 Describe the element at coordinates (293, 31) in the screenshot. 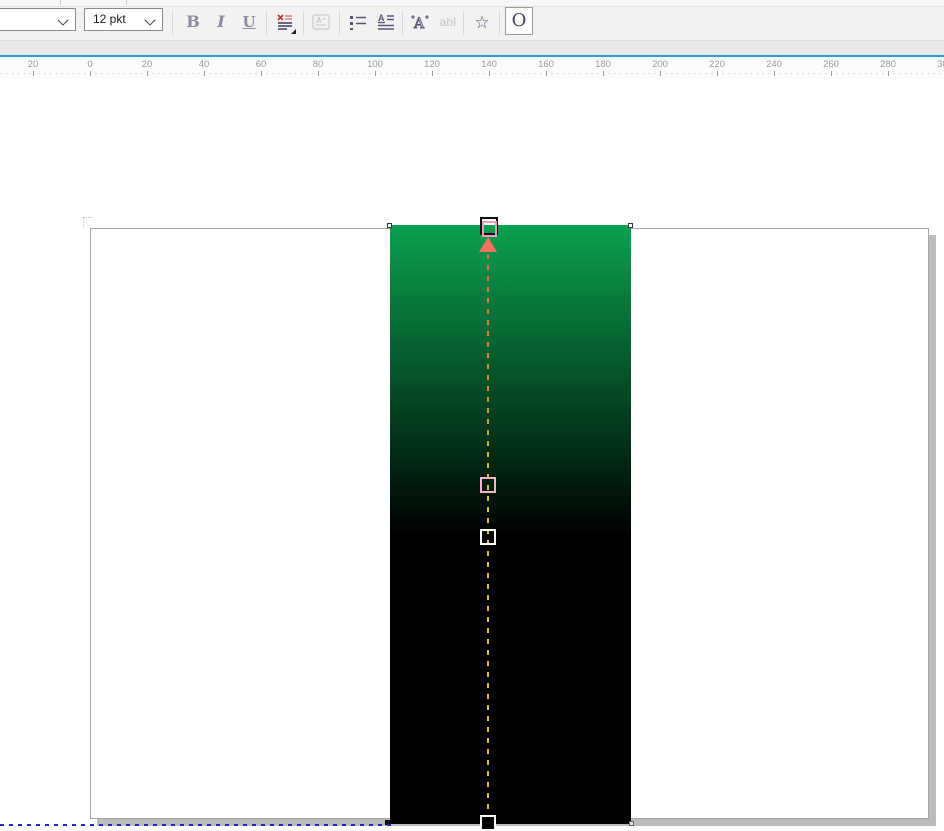

I see `dropdown-corner-icon` at that location.